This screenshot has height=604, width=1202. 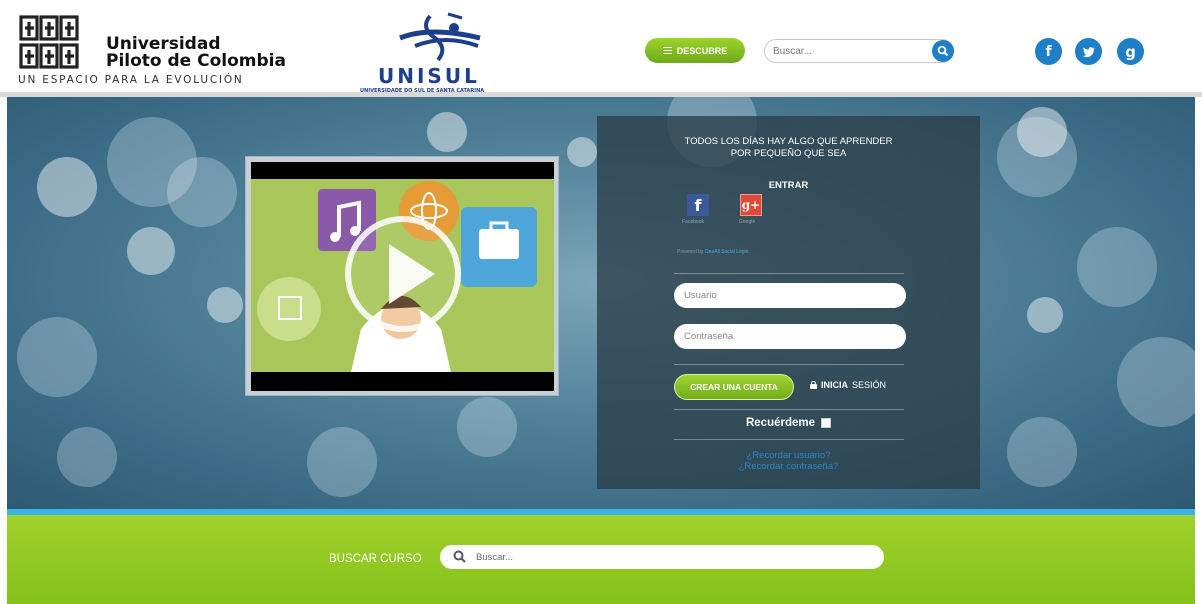 What do you see at coordinates (131, 80) in the screenshot?
I see `upc-tagline: UN ESPACIO PARA LA EVOLUCIÓN` at bounding box center [131, 80].